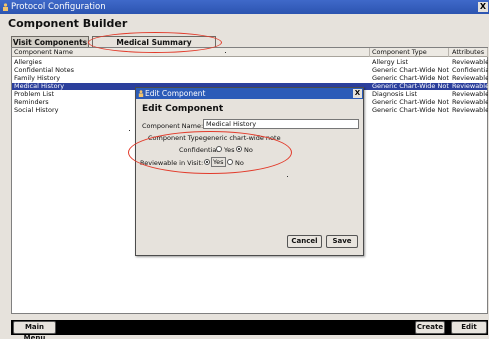 This screenshot has height=339, width=489. I want to click on edit-button: Edit, so click(469, 327).